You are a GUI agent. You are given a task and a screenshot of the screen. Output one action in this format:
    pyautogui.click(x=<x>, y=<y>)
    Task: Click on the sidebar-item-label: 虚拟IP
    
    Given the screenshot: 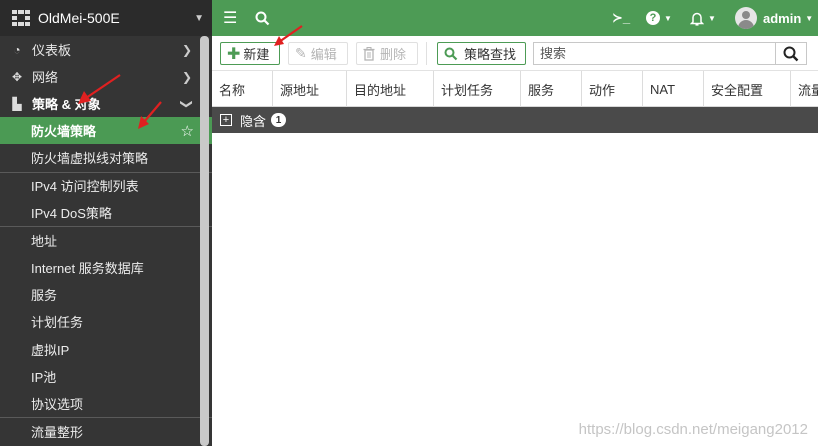 What is the action you would take?
    pyautogui.click(x=50, y=350)
    